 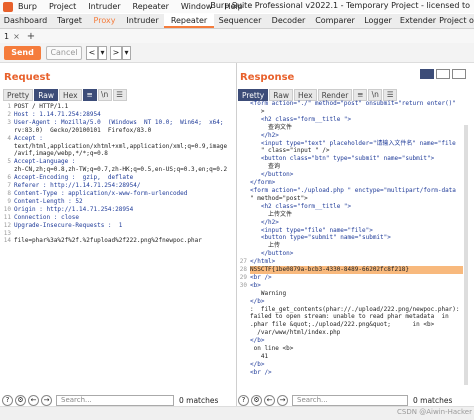 I want to click on response-line: <input type="file" name="file">, so click(x=351, y=231).